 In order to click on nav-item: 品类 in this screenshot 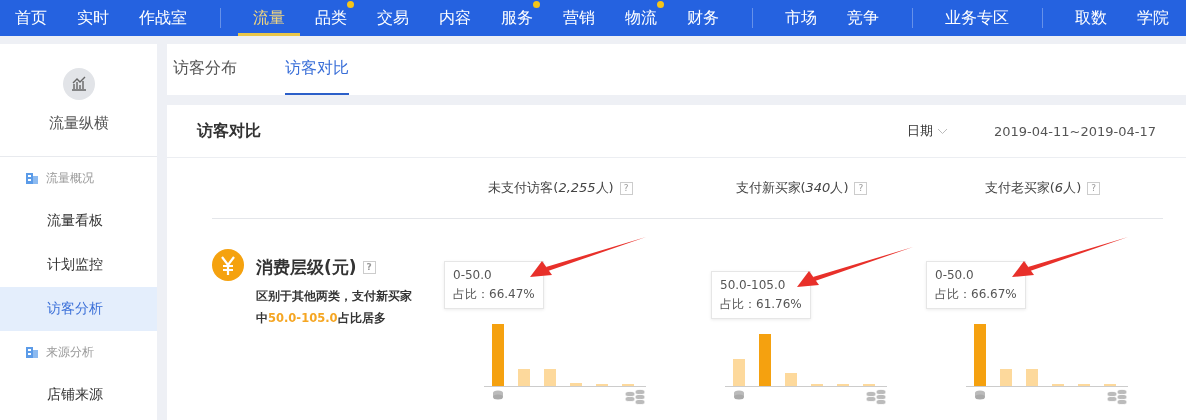, I will do `click(331, 18)`.